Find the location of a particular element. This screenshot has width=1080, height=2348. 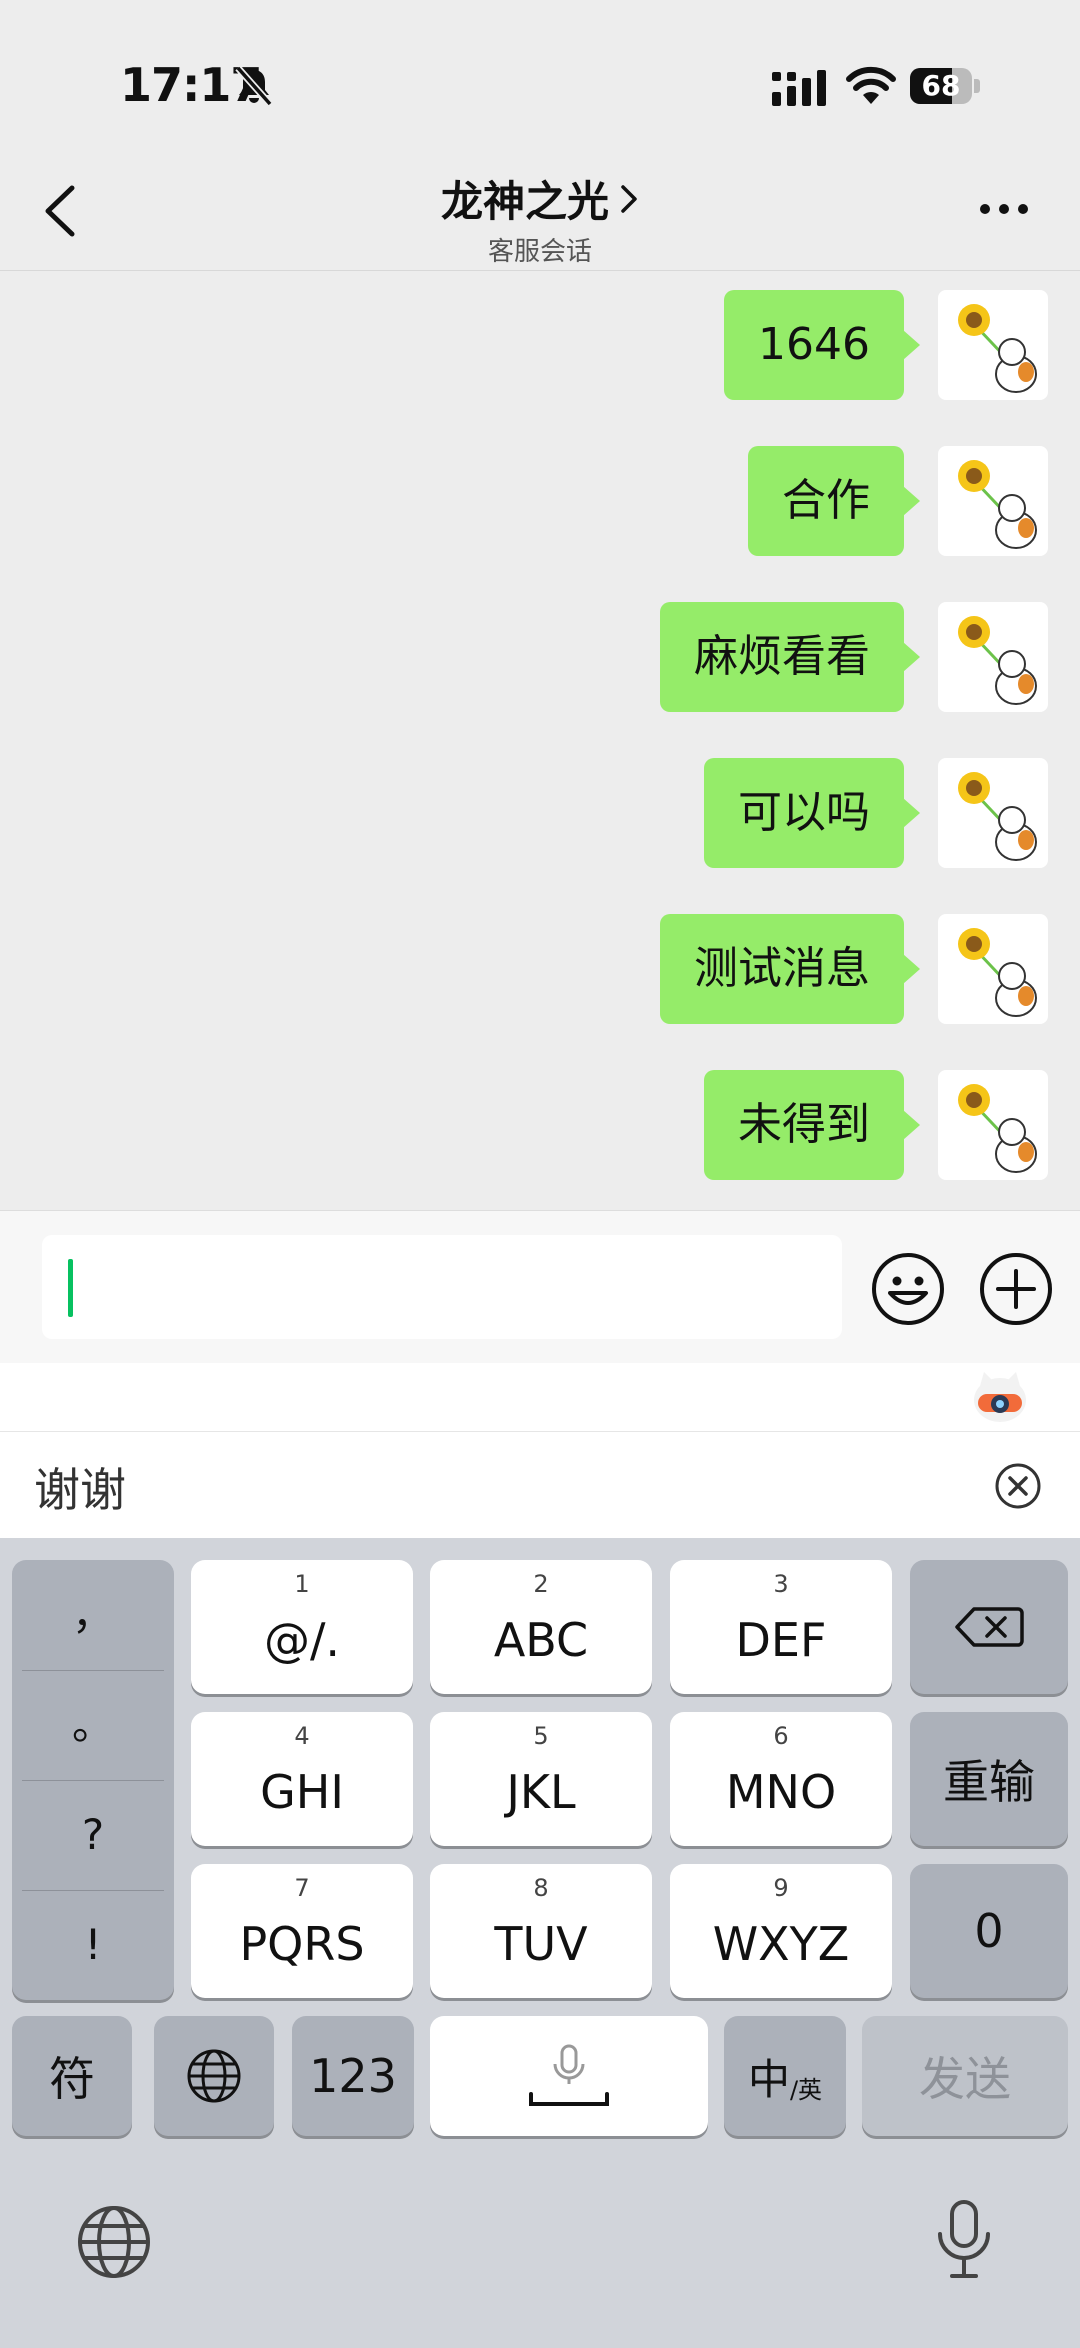

key-7: 7 PQRS is located at coordinates (302, 1931).